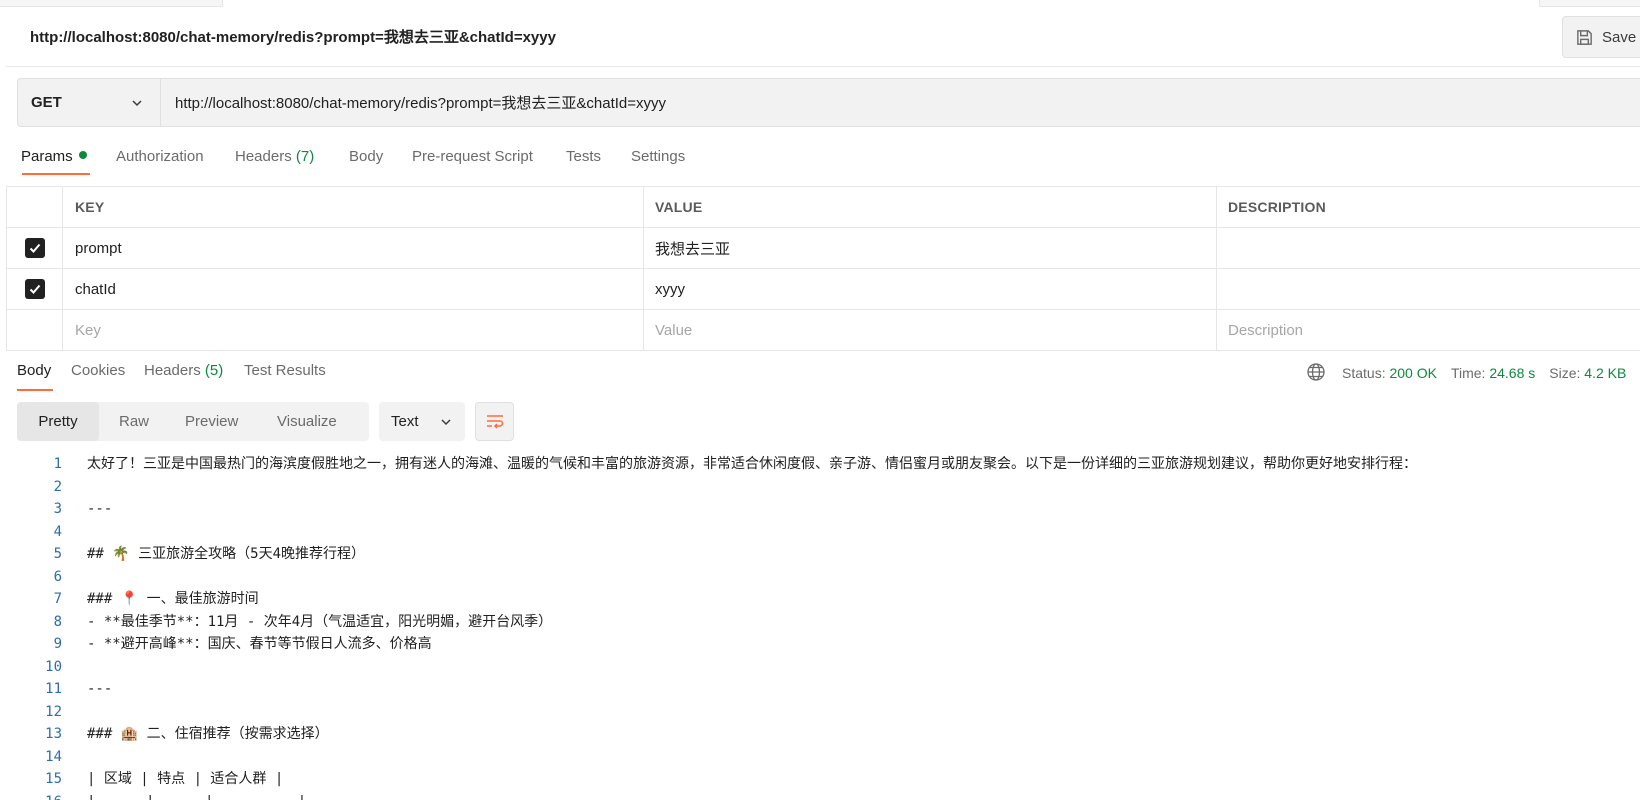  Describe the element at coordinates (820, 577) in the screenshot. I see `code-line: 6` at that location.